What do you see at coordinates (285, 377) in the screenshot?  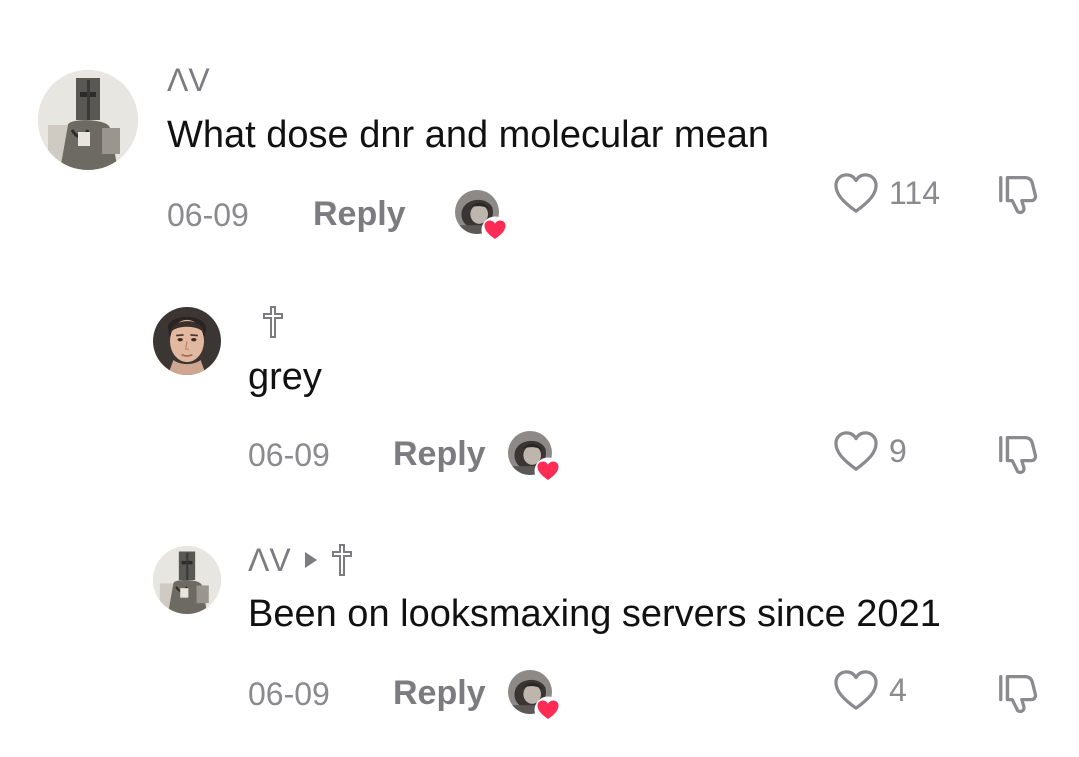 I see `comment-text: grey` at bounding box center [285, 377].